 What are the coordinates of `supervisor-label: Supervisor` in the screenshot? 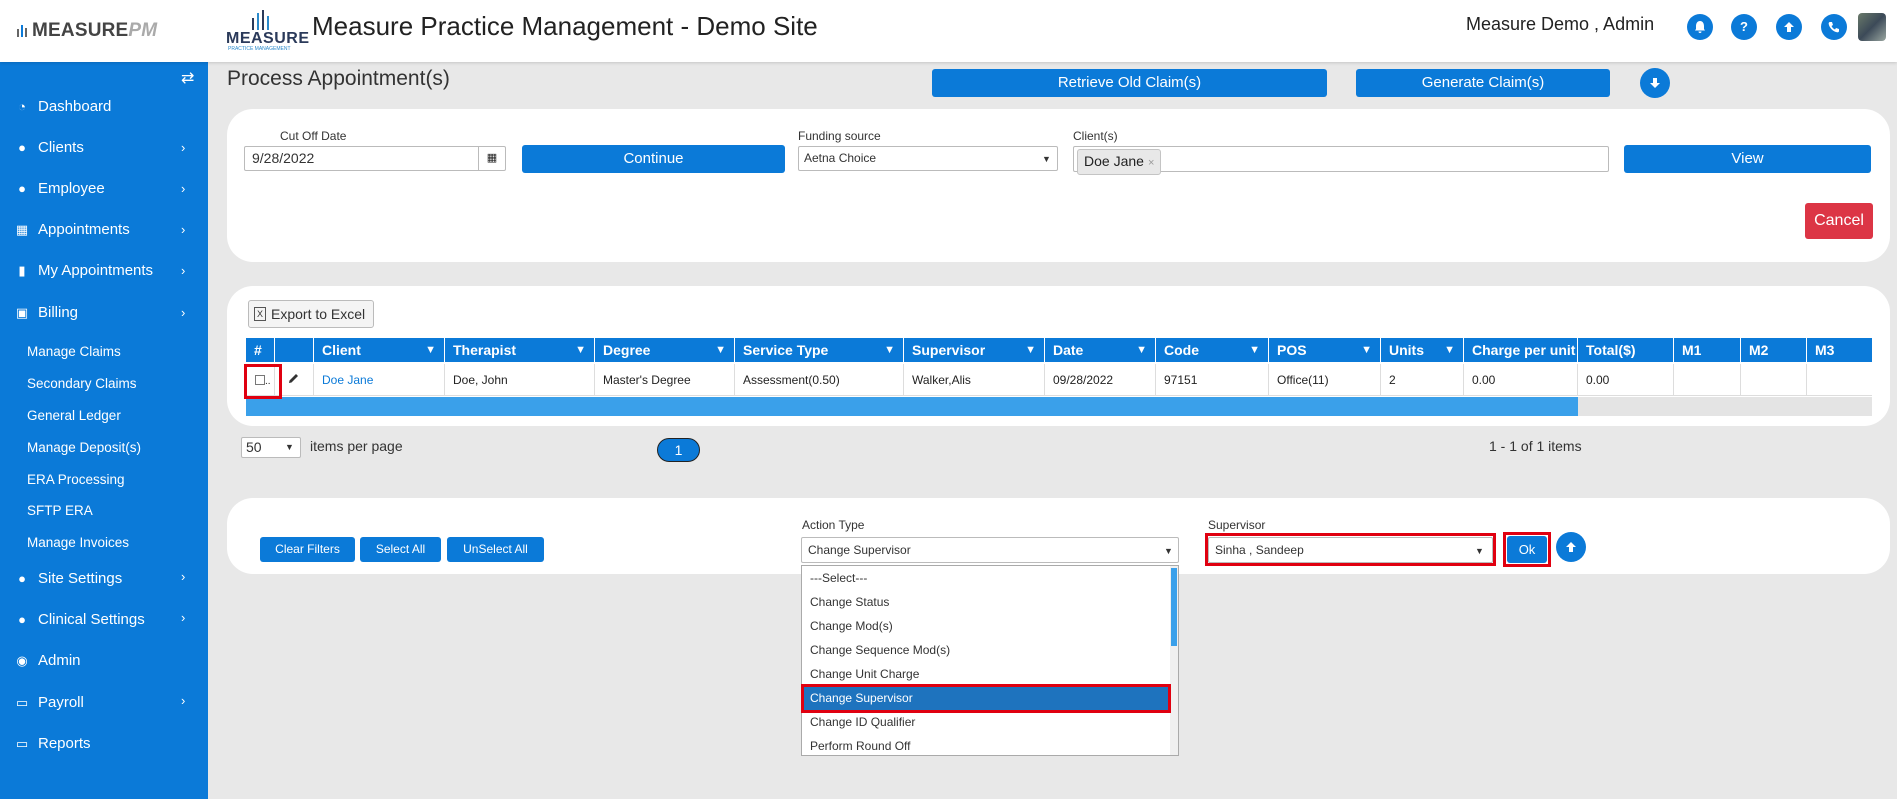 It's located at (1237, 525).